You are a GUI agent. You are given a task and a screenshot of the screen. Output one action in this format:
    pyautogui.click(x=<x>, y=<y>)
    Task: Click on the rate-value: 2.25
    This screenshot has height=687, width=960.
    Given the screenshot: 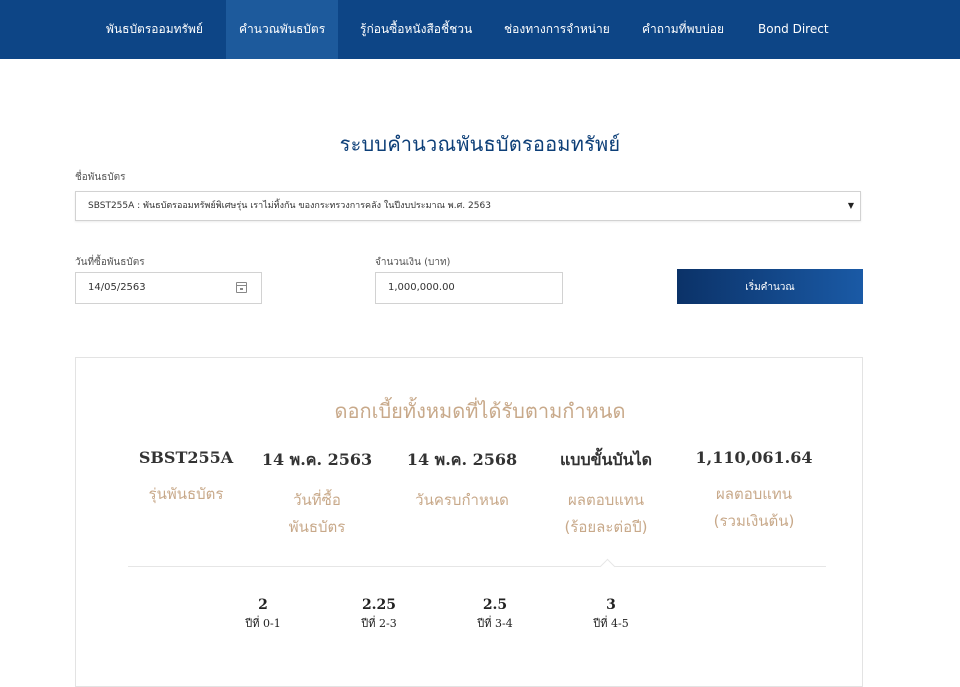 What is the action you would take?
    pyautogui.click(x=379, y=605)
    